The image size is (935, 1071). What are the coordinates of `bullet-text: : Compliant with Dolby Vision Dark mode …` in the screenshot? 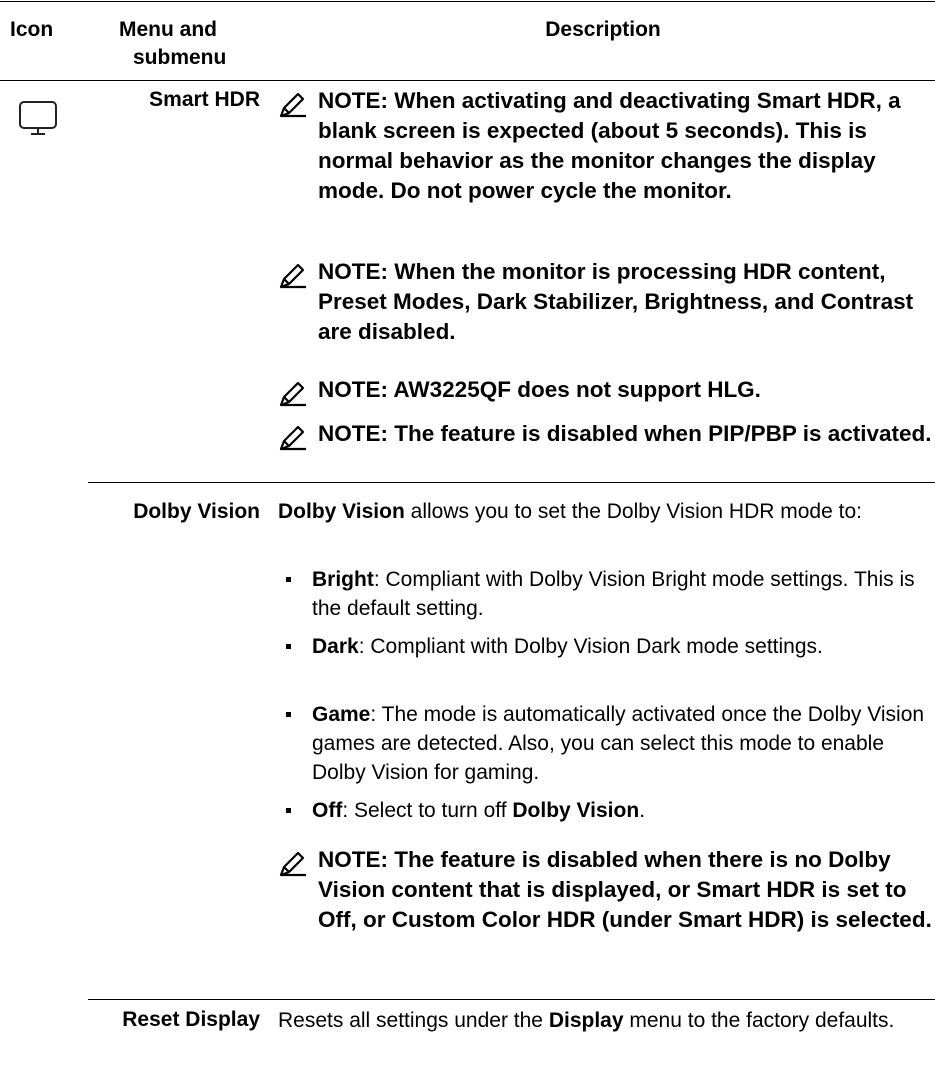 It's located at (590, 646).